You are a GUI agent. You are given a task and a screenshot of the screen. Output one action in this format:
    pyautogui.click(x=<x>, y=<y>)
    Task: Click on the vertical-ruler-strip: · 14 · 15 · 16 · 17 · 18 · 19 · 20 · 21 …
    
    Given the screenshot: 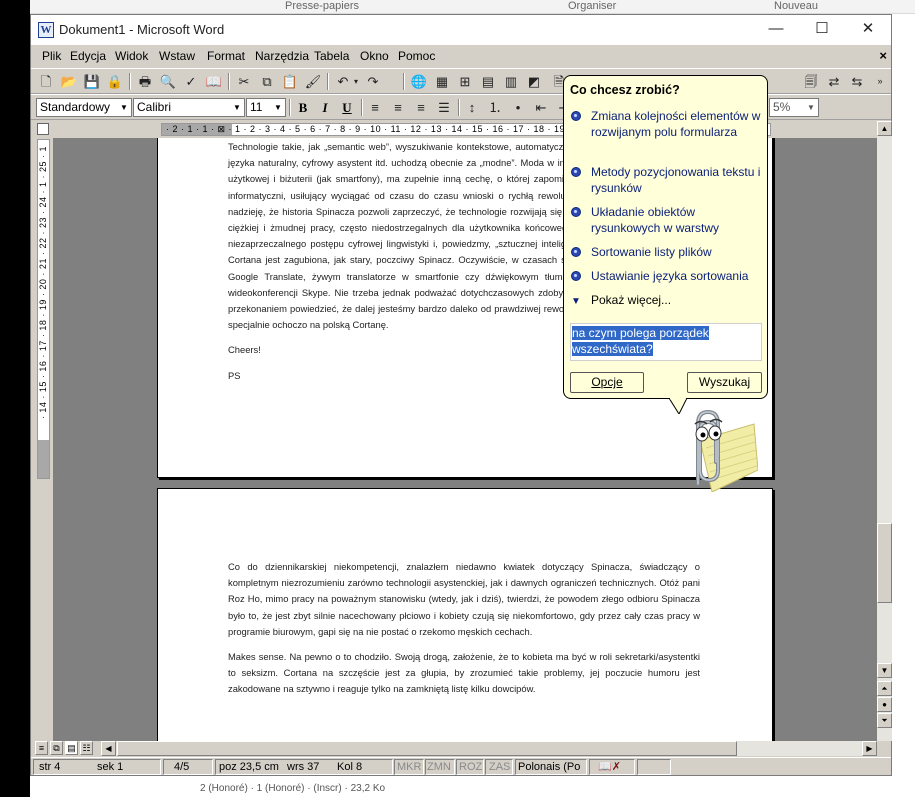 What is the action you would take?
    pyautogui.click(x=43, y=309)
    